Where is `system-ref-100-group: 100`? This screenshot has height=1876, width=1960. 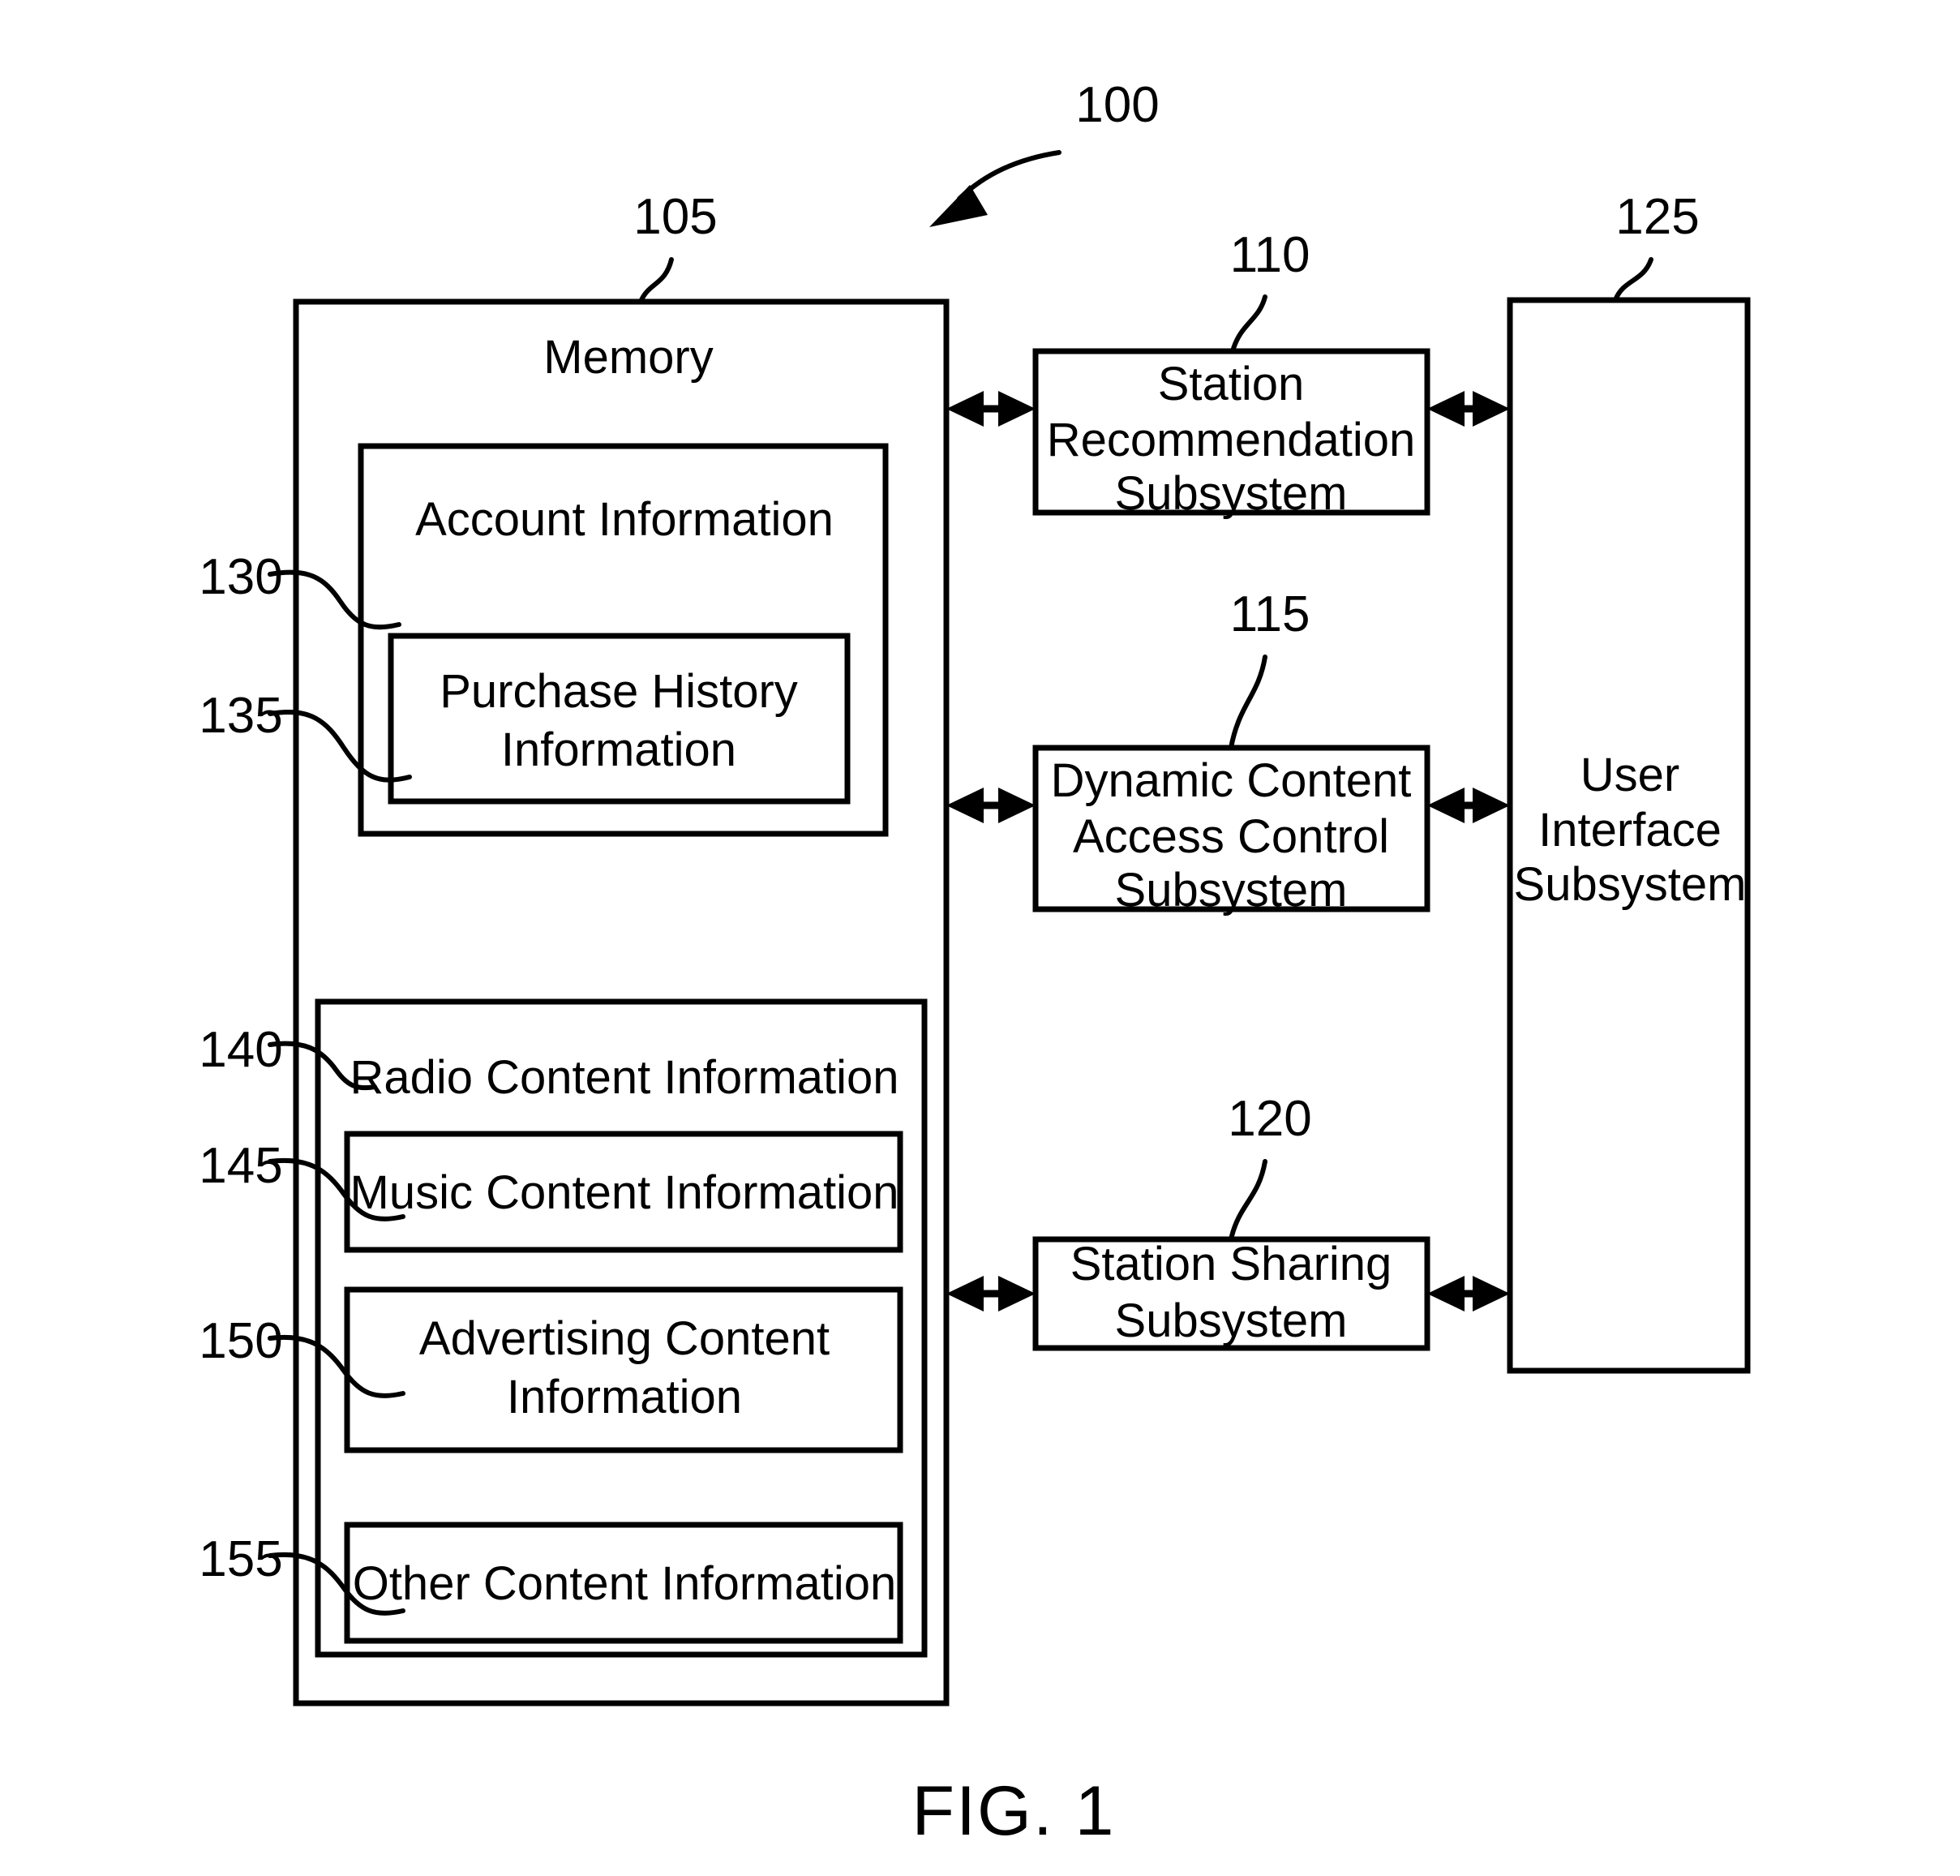 system-ref-100-group: 100 is located at coordinates (1044, 152).